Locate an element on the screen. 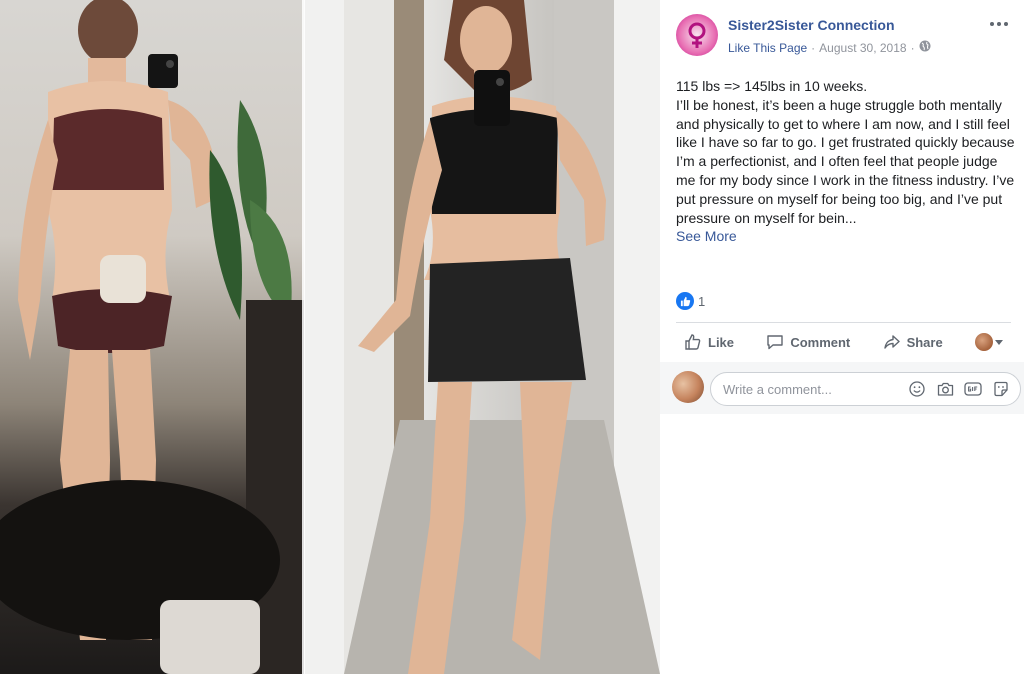  sticker-icon is located at coordinates (1001, 389).